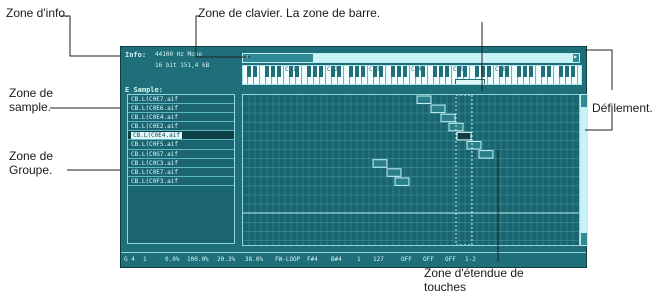  Describe the element at coordinates (599, 121) in the screenshot. I see `scroll-bottom-leader-line` at that location.